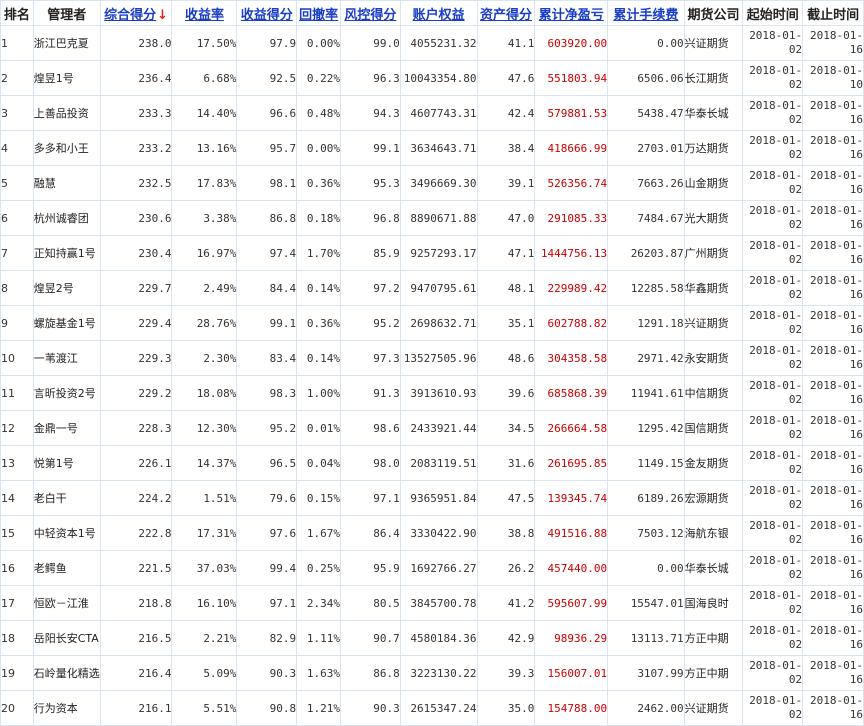 The height and width of the screenshot is (726, 864). I want to click on cell-equity: 2433921.44, so click(438, 428).